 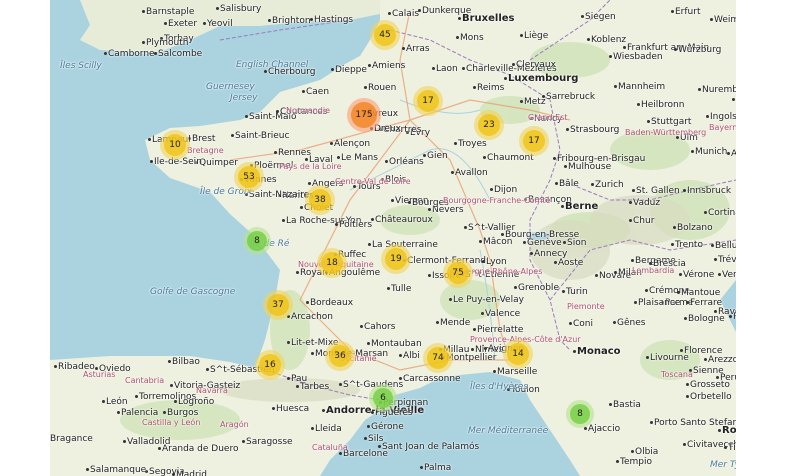 I want to click on marker-cluster-count: 175, so click(x=364, y=115).